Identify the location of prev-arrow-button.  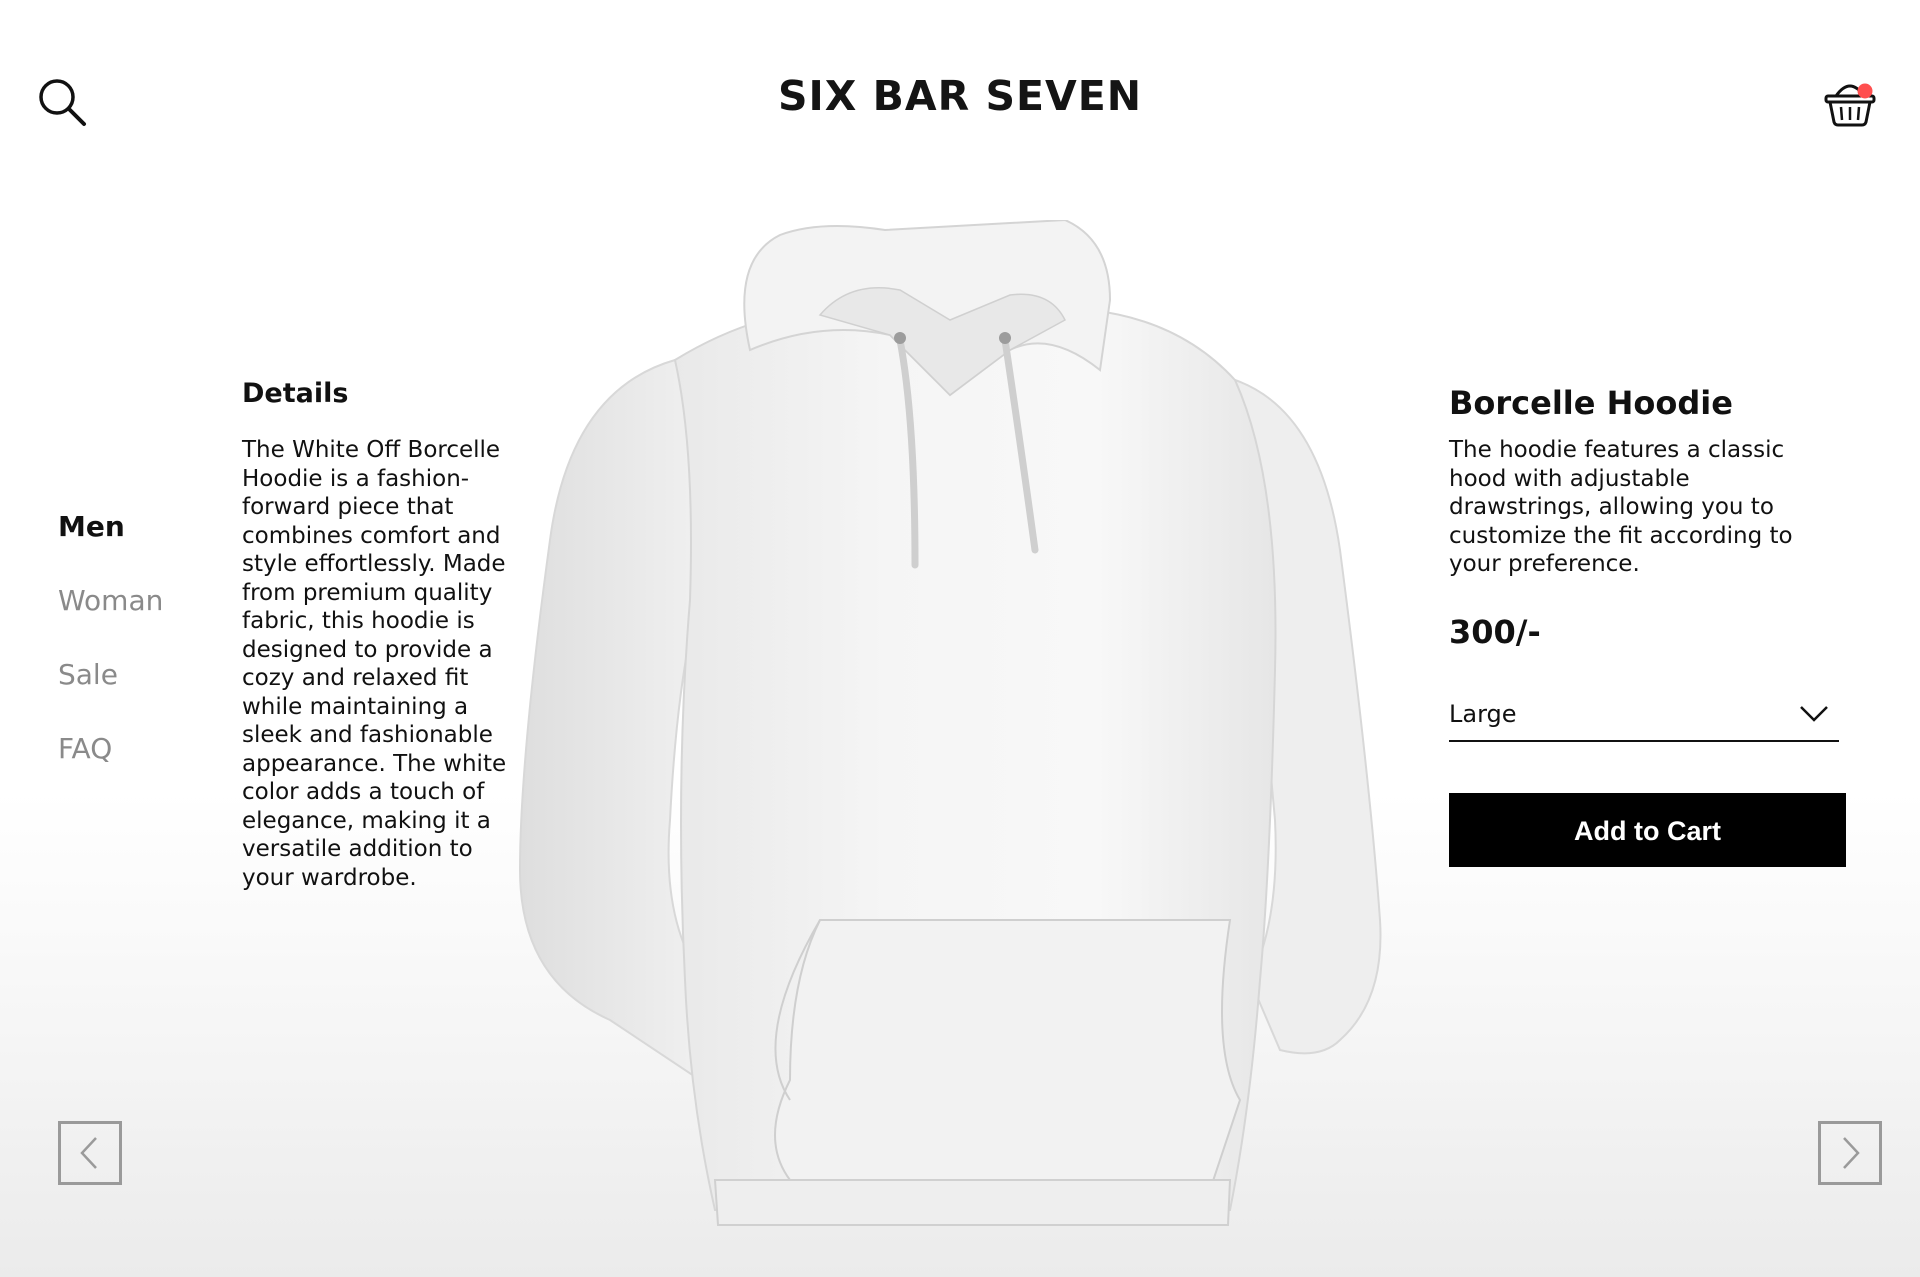
(90, 1153).